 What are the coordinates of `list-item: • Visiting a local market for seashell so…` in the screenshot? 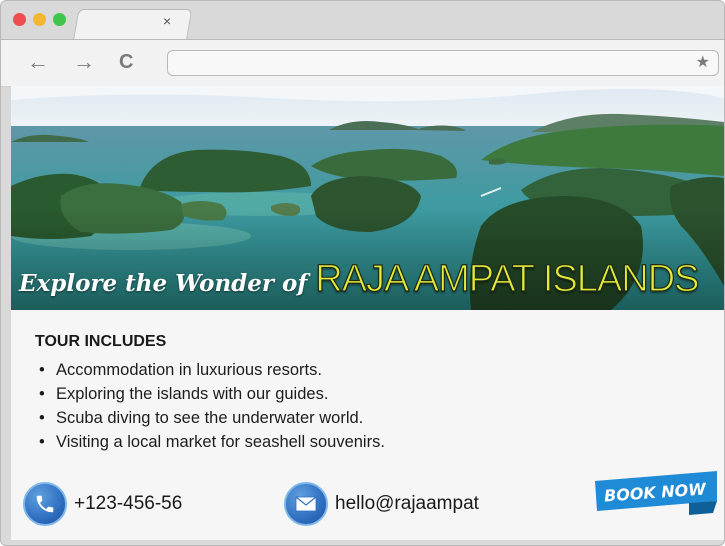 It's located at (212, 442).